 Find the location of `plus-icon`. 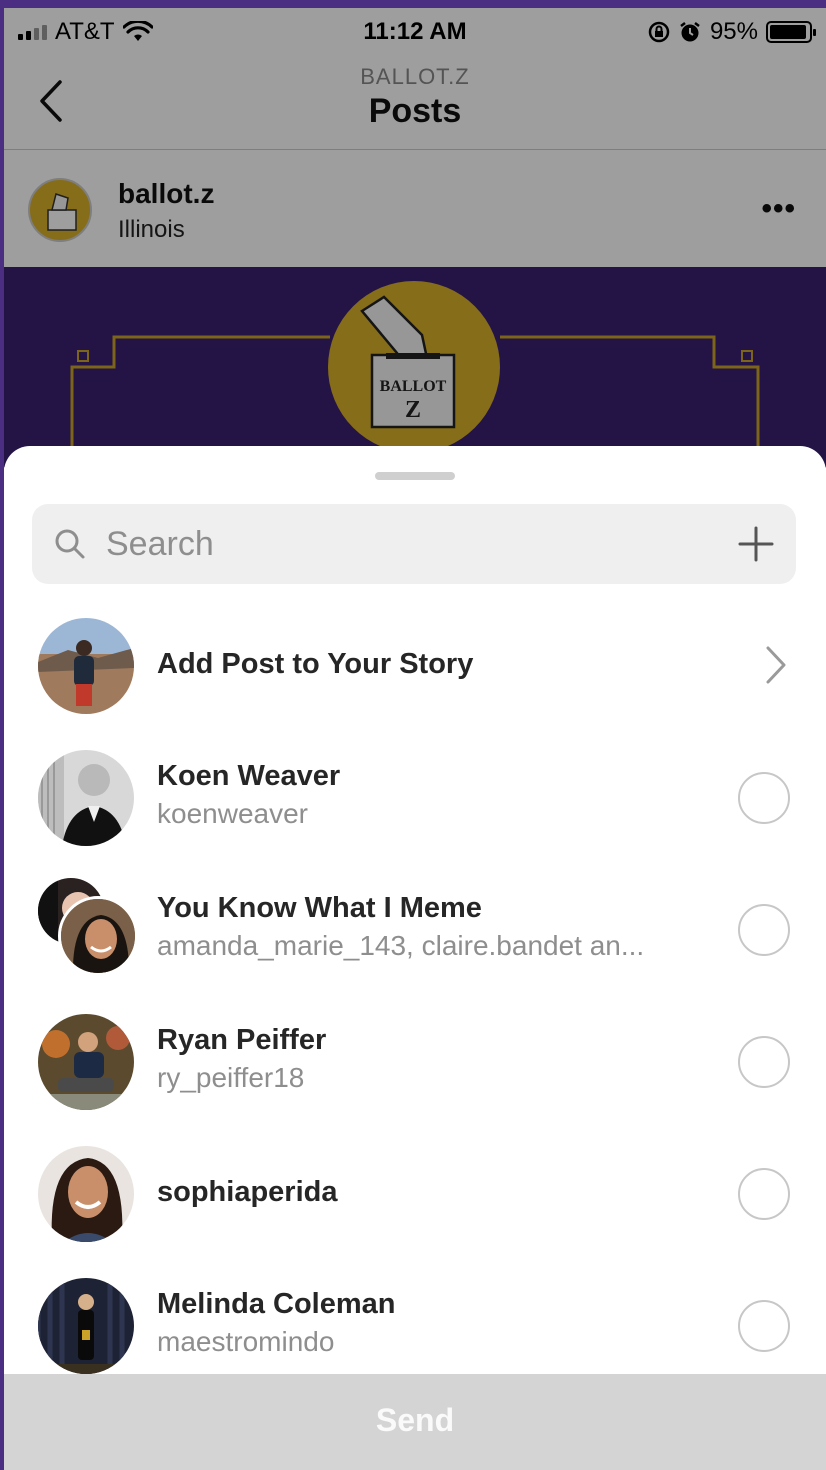

plus-icon is located at coordinates (756, 544).